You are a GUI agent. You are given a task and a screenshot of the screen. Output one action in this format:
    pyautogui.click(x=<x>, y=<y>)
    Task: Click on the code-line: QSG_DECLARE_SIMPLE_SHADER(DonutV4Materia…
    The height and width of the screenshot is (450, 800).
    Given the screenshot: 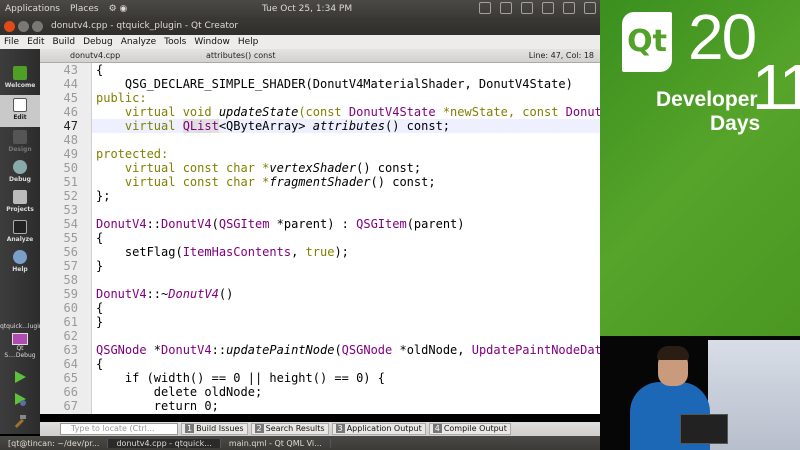 What is the action you would take?
    pyautogui.click(x=334, y=84)
    